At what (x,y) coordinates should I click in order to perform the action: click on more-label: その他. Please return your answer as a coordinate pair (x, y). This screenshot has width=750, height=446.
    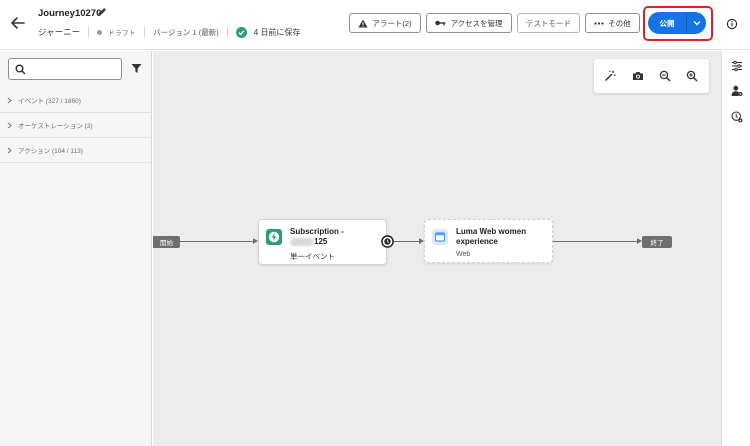
    Looking at the image, I should click on (619, 23).